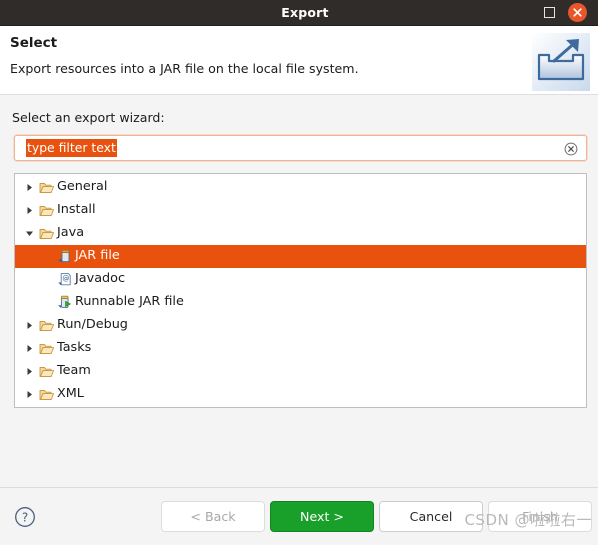 The image size is (598, 545). I want to click on tree-item-label: Java, so click(71, 233).